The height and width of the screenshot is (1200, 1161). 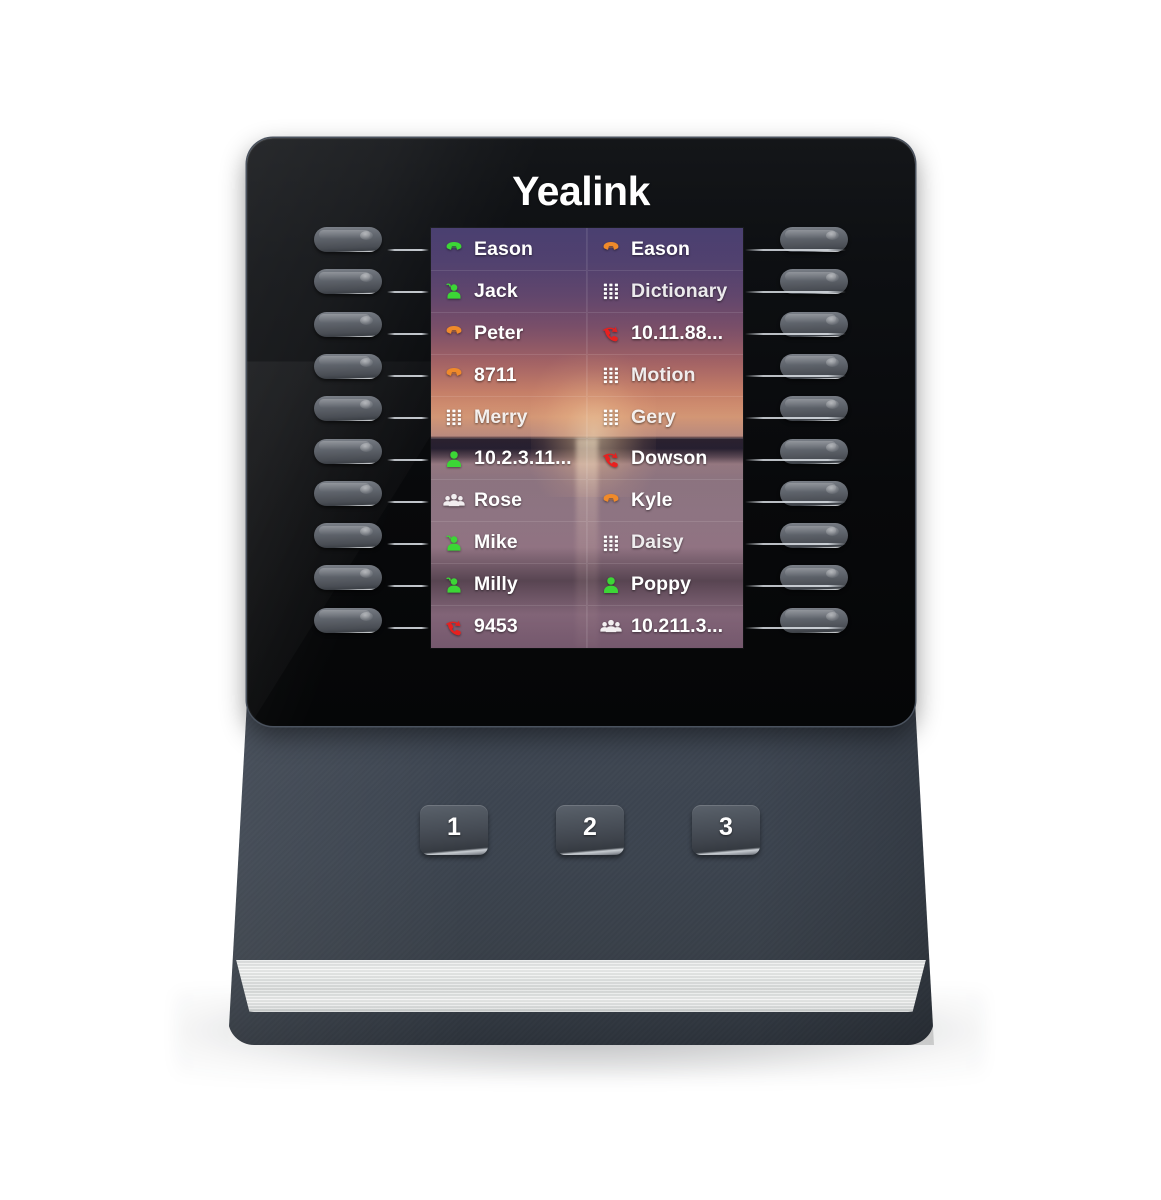 What do you see at coordinates (590, 827) in the screenshot?
I see `page-button-2-label: 2` at bounding box center [590, 827].